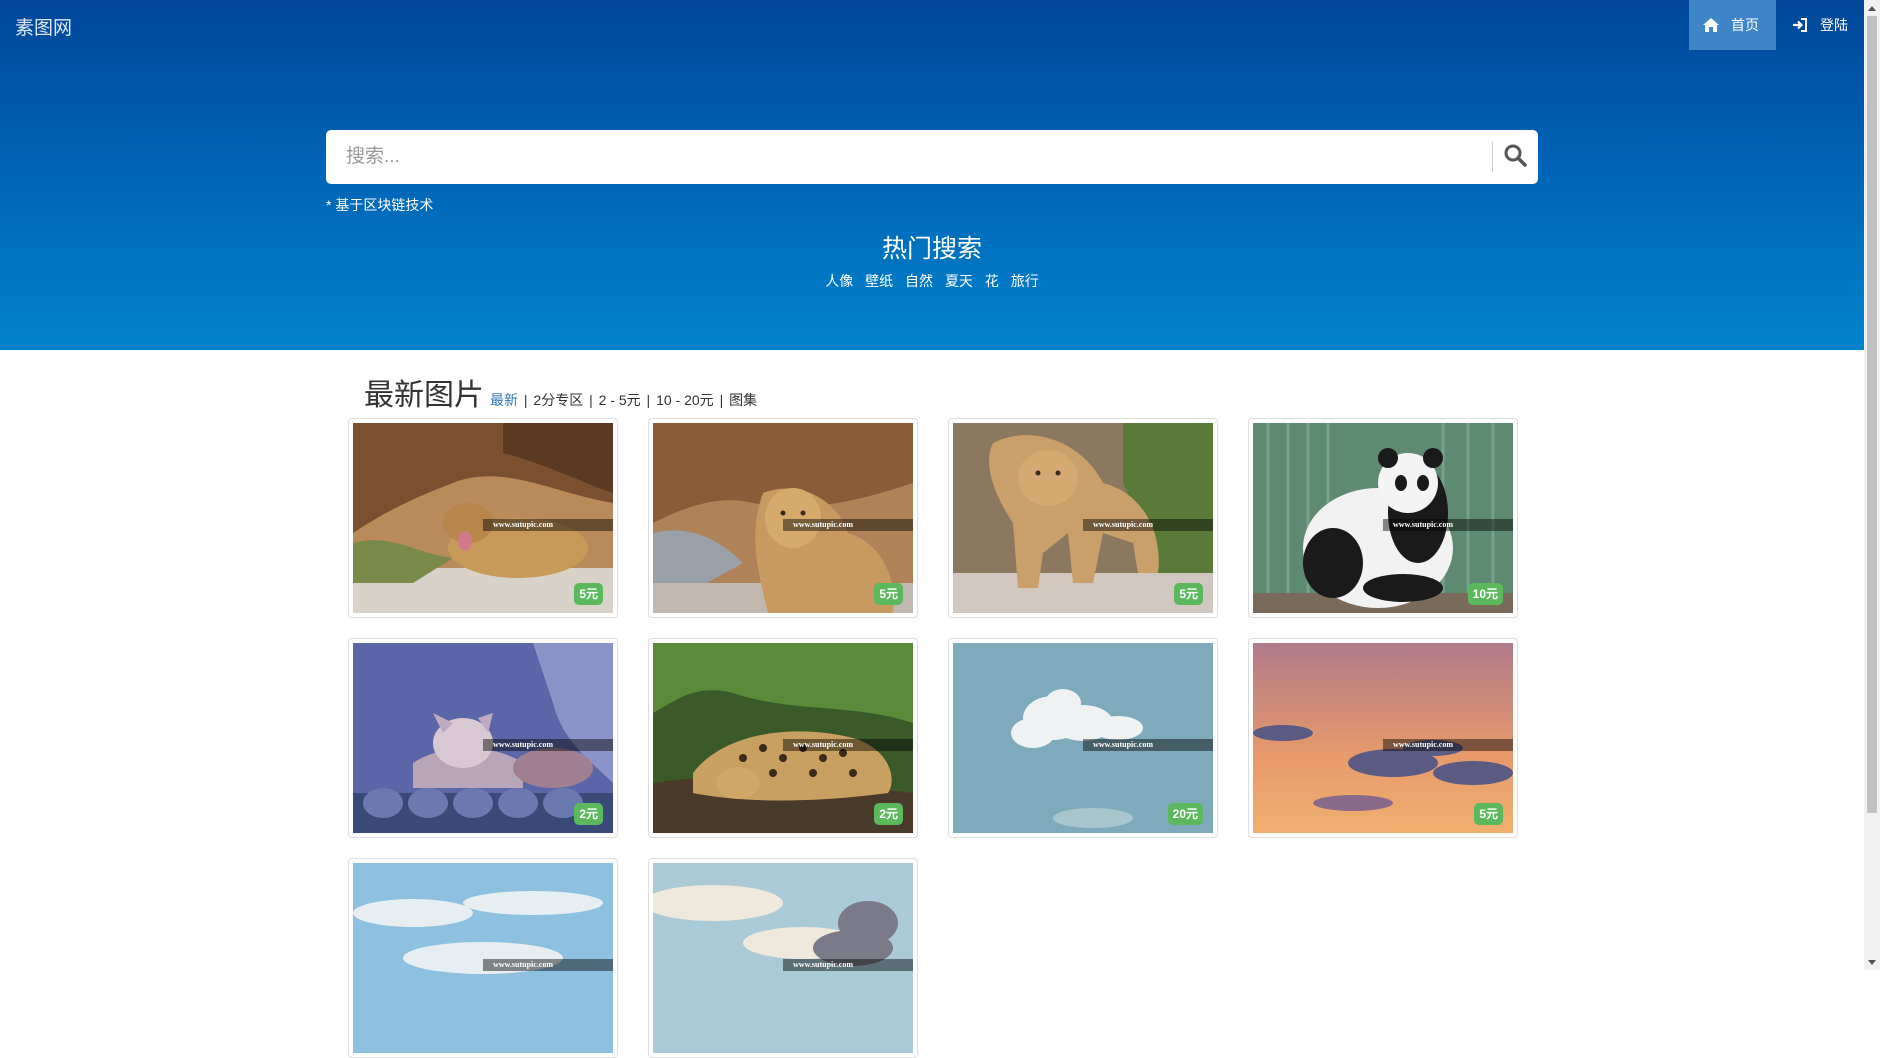  I want to click on image-card-lioness-walking: www.sutupic.com 5元, so click(1083, 518).